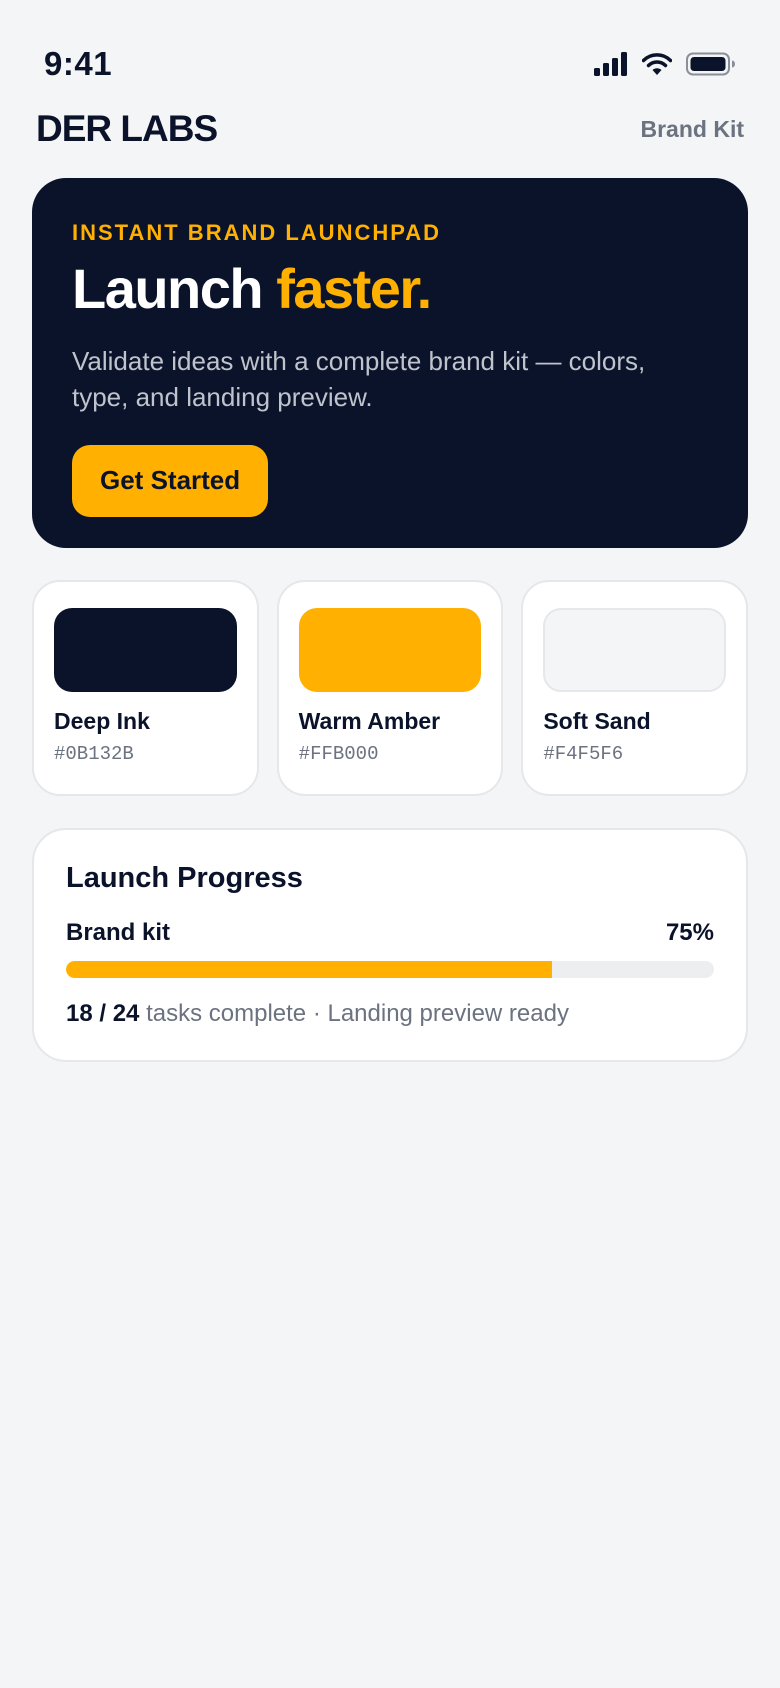 This screenshot has height=1688, width=780. I want to click on status-icons, so click(665, 64).